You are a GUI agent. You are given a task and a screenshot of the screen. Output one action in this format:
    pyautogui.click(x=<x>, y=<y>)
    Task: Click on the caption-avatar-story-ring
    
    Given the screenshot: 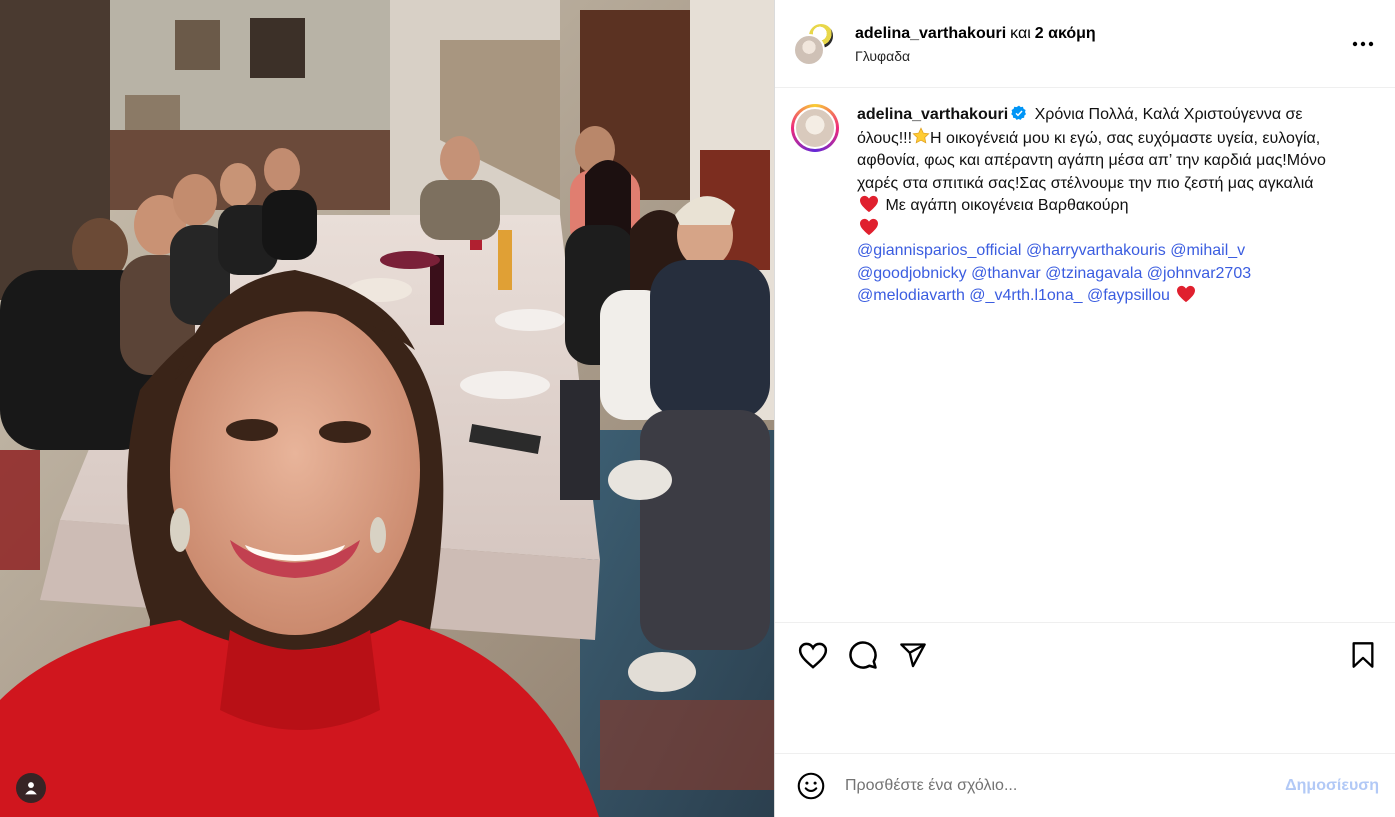 What is the action you would take?
    pyautogui.click(x=815, y=128)
    